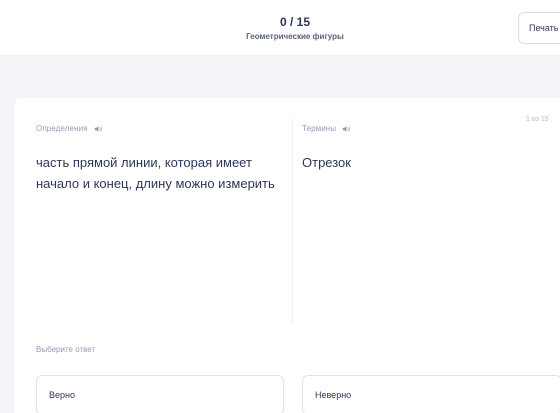 The height and width of the screenshot is (413, 560). I want to click on definitions-header: Определения, so click(69, 128).